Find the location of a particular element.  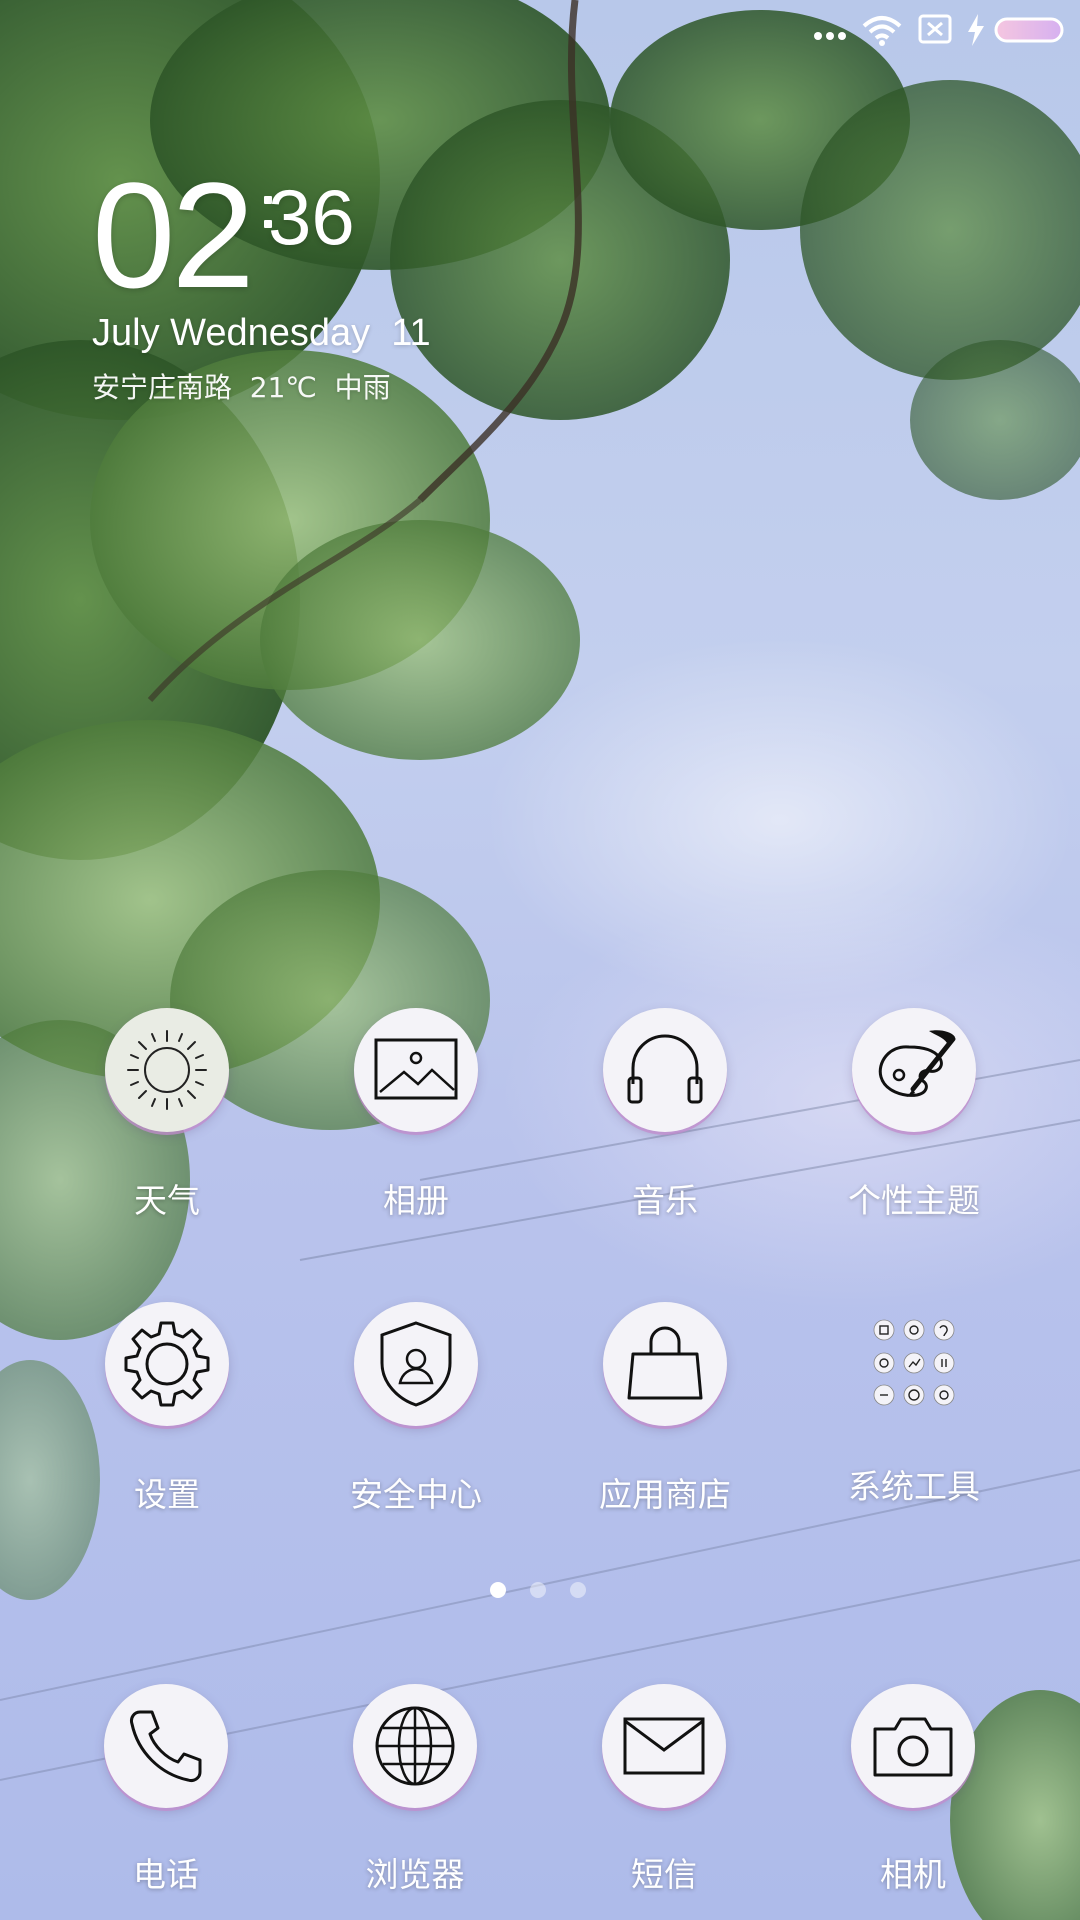

app-label: 相册 is located at coordinates (416, 1200).